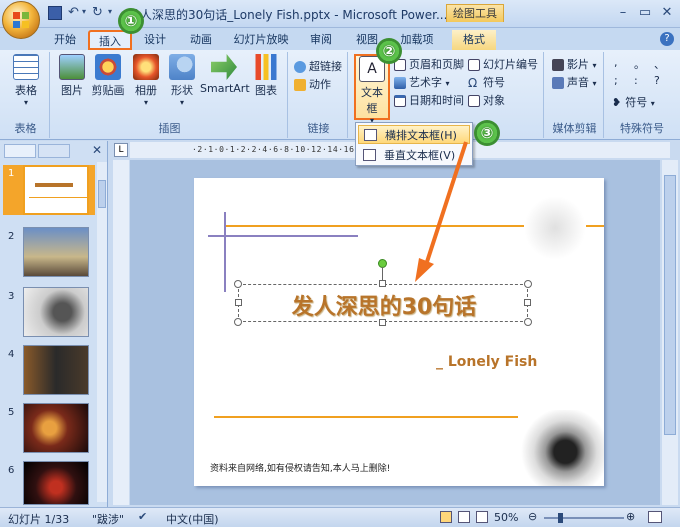 The width and height of the screenshot is (680, 527). I want to click on arrow-head, so click(424, 270).